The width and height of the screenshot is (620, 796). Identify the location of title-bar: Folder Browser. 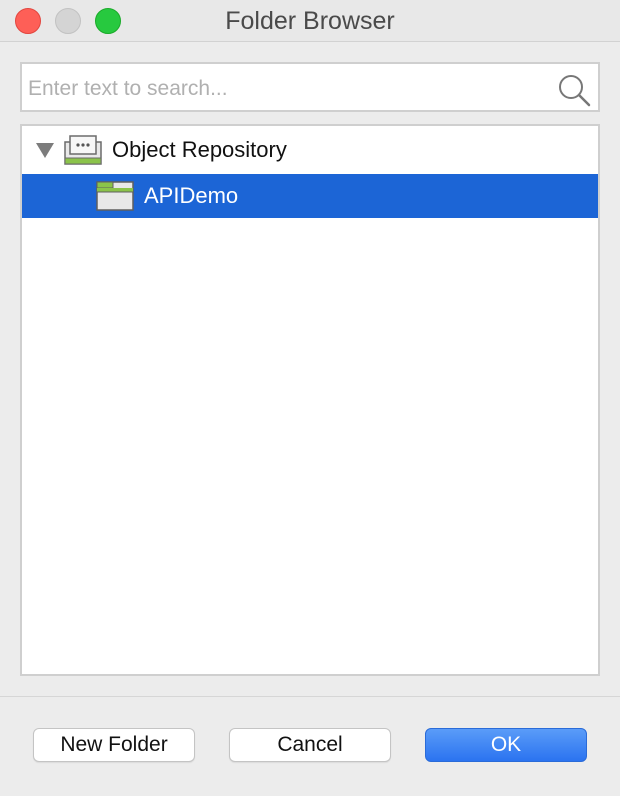
(310, 21).